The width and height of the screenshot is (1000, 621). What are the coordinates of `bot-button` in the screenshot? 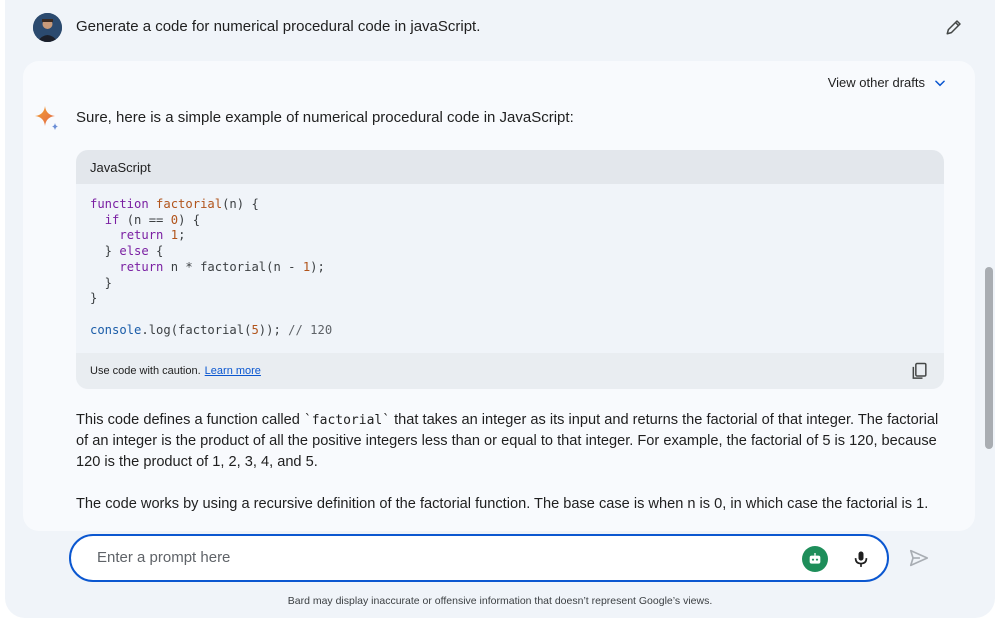 It's located at (815, 559).